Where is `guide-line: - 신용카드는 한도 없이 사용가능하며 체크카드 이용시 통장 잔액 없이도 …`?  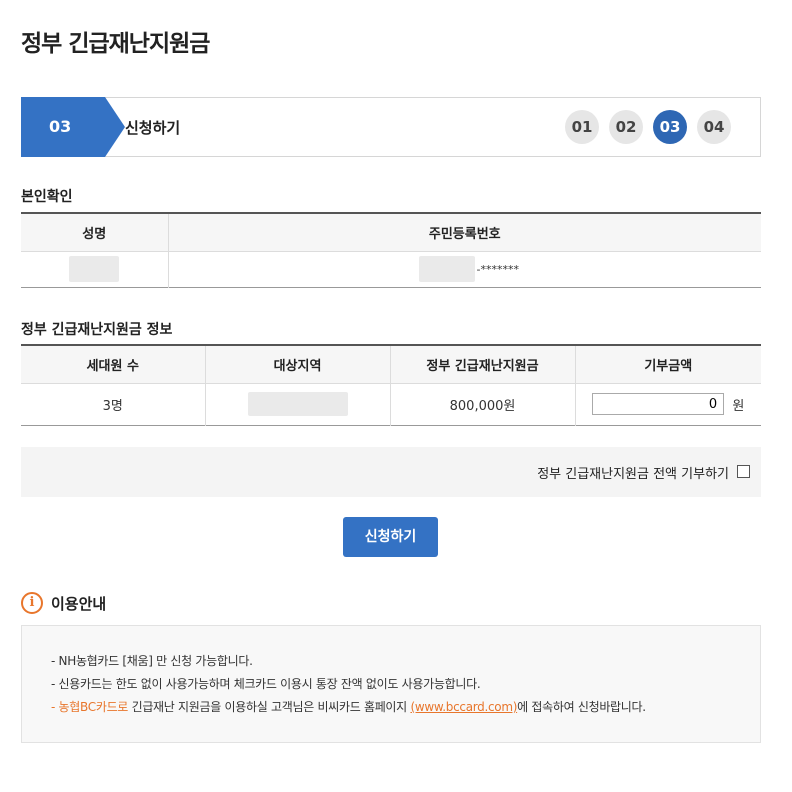 guide-line: - 신용카드는 한도 없이 사용가능하며 체크카드 이용시 통장 잔액 없이도 … is located at coordinates (266, 684).